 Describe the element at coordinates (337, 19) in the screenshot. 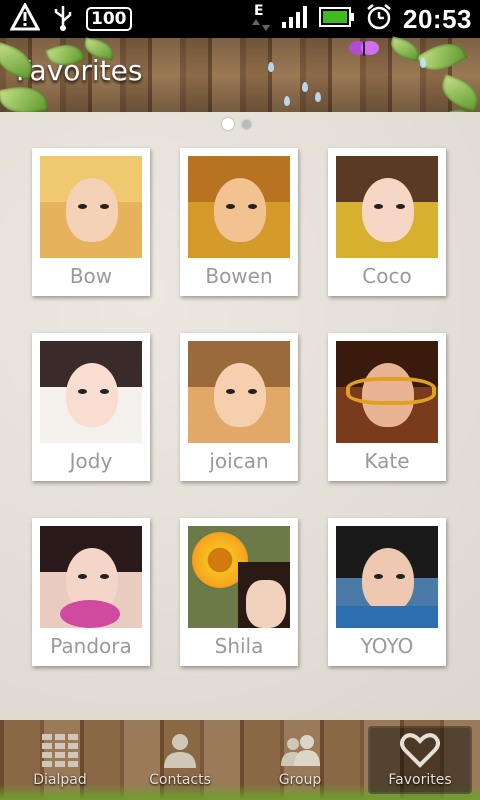

I see `battery-icon` at that location.